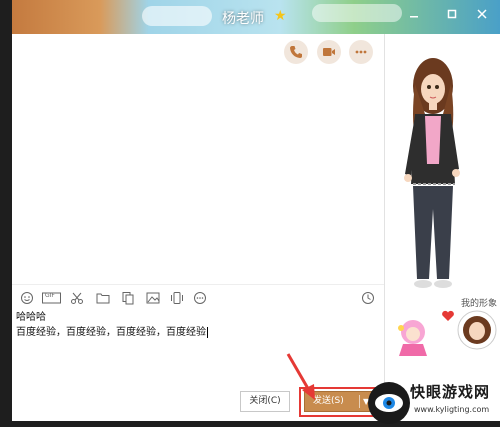 This screenshot has height=427, width=500. Describe the element at coordinates (296, 52) in the screenshot. I see `phone-icon` at that location.